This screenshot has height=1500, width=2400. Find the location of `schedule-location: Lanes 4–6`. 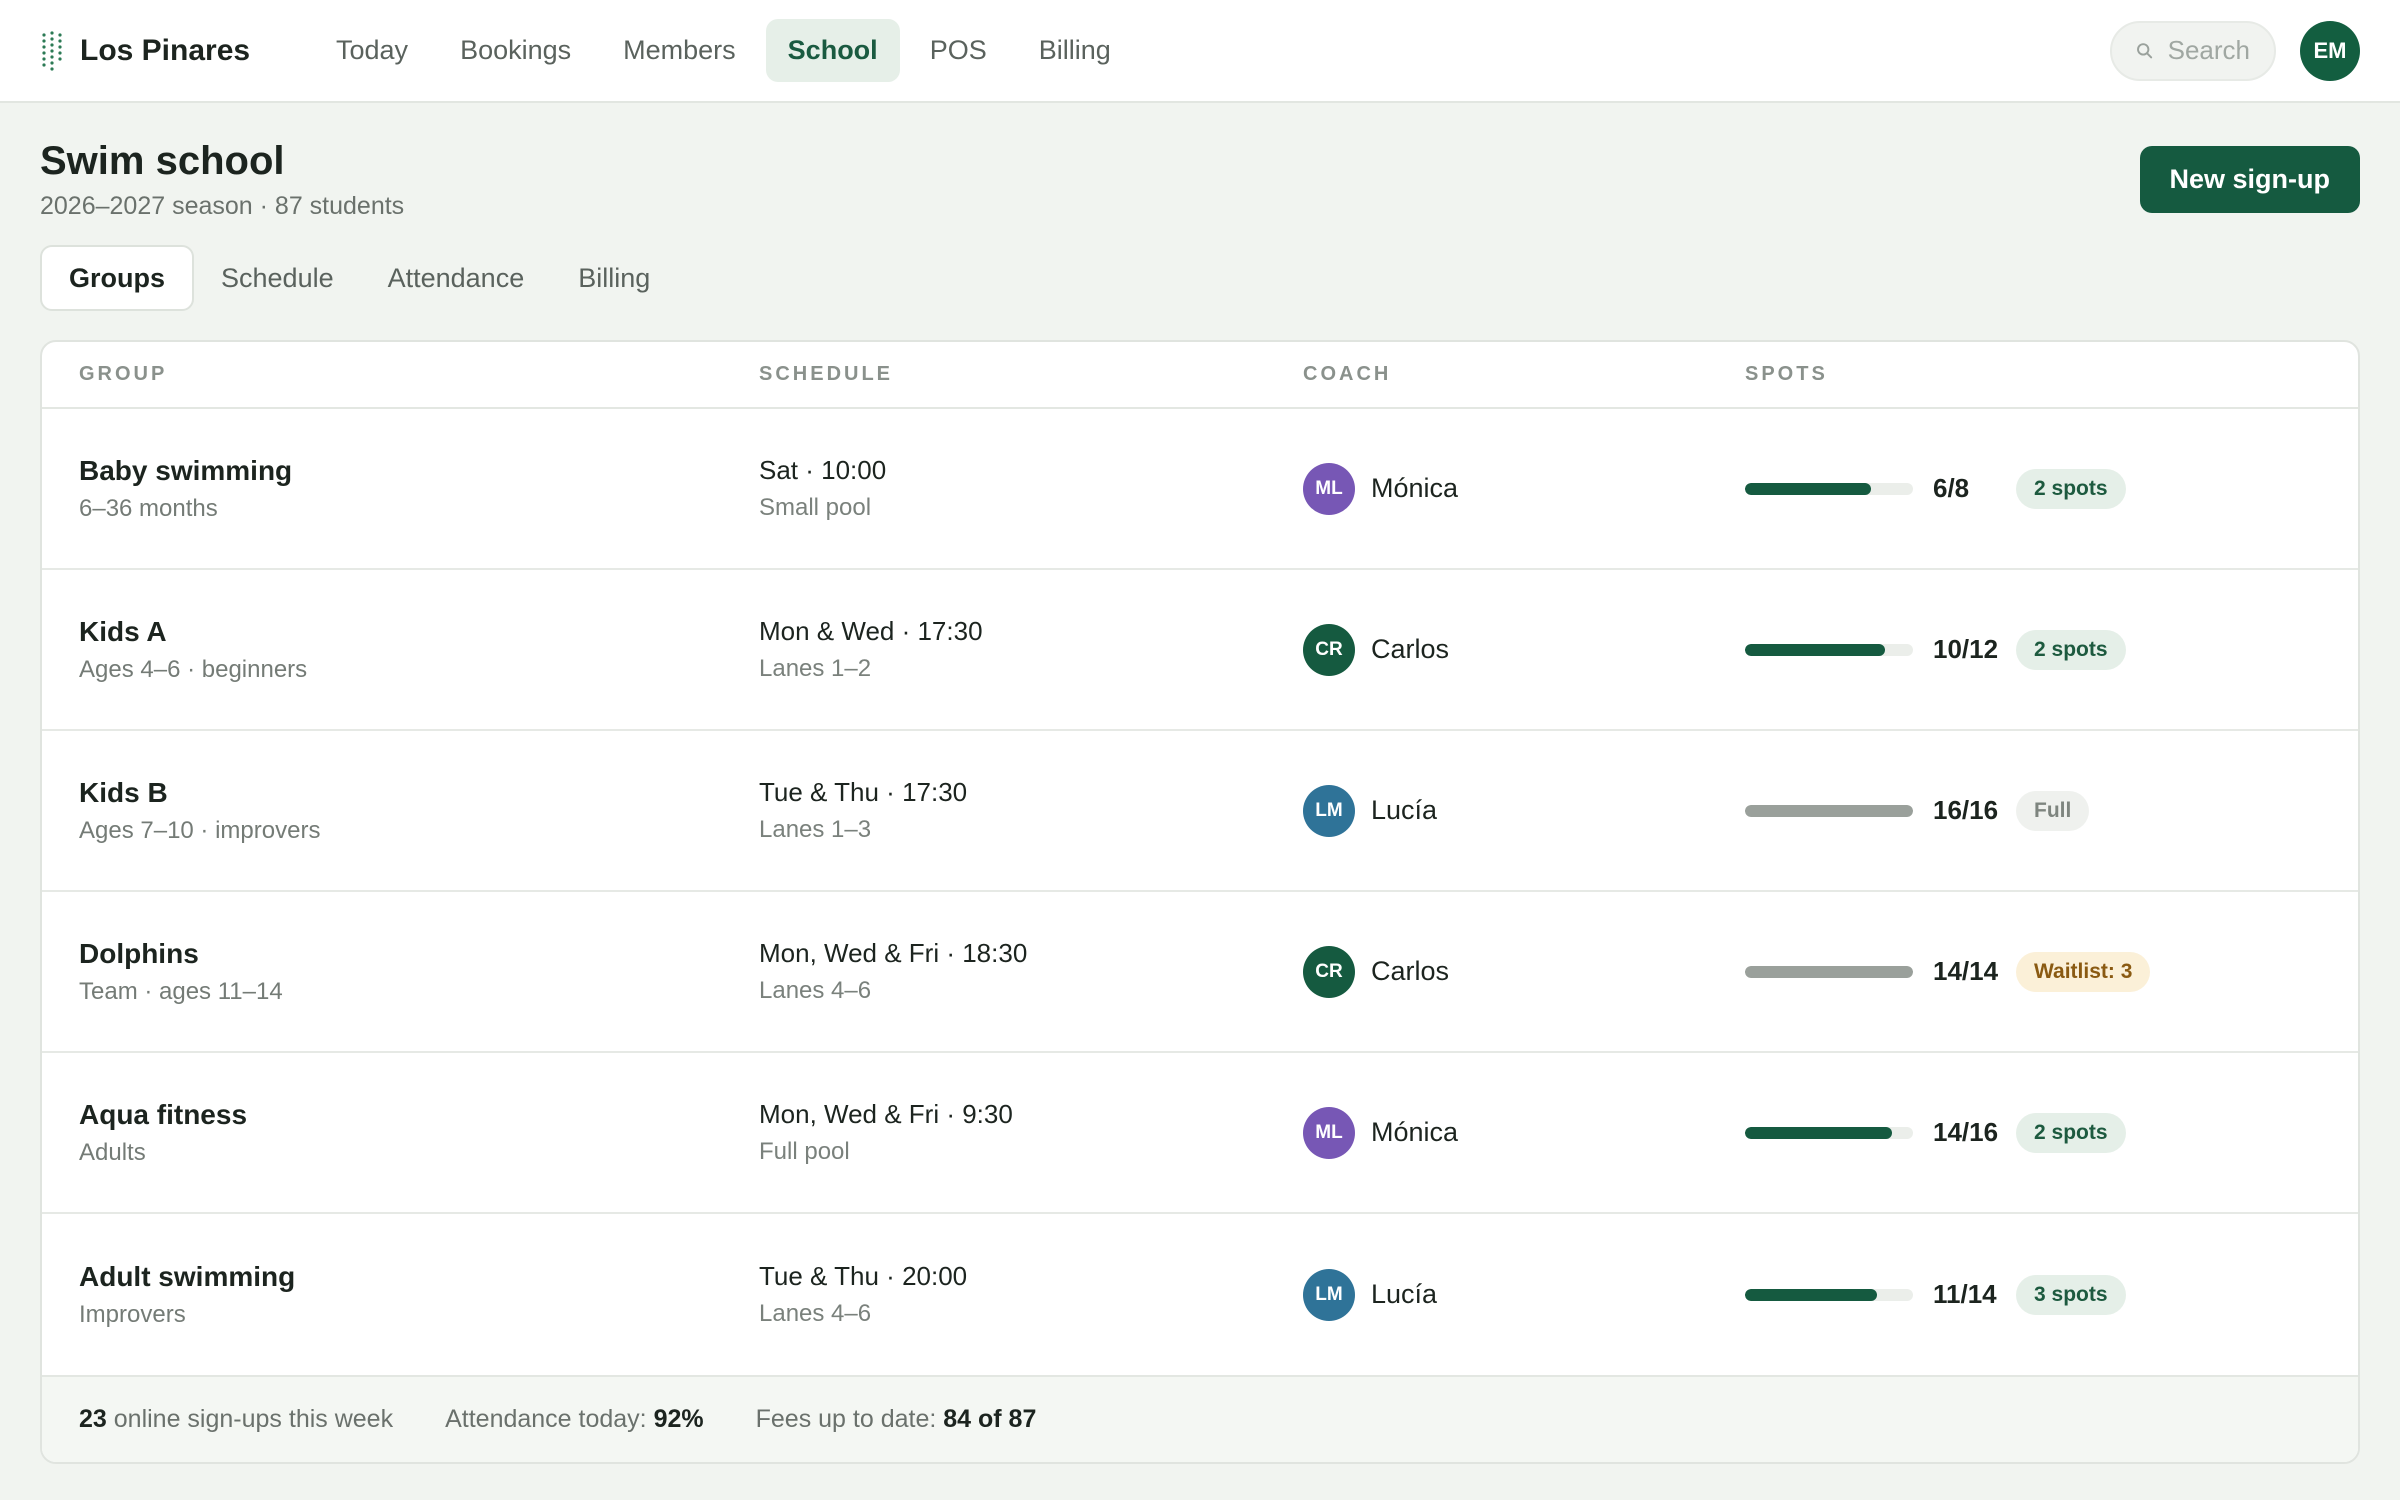

schedule-location: Lanes 4–6 is located at coordinates (815, 1313).